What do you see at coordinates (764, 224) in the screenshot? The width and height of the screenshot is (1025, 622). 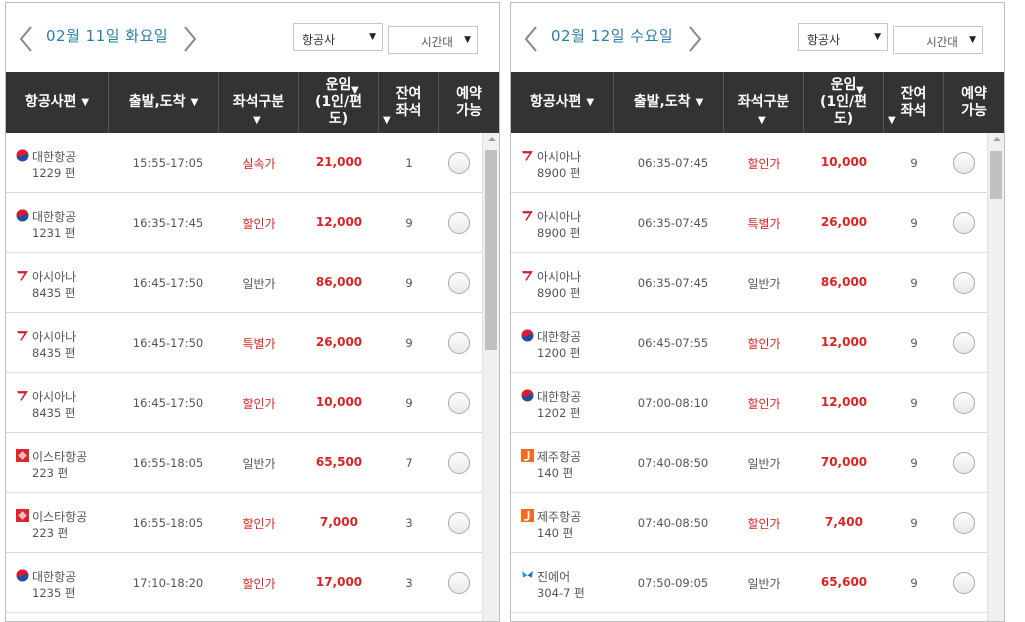 I see `seat-class: 특별가` at bounding box center [764, 224].